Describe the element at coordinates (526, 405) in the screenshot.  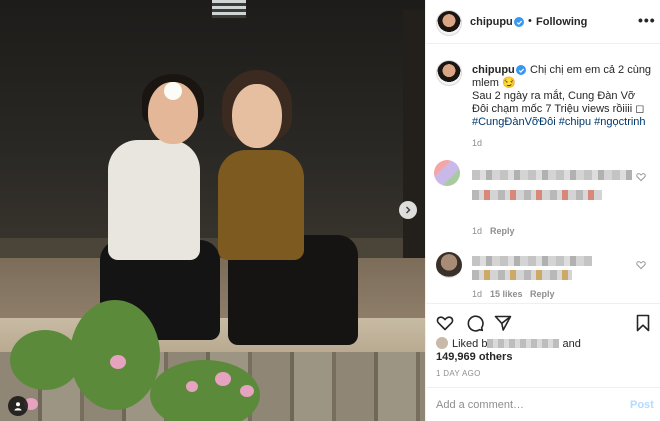
I see `comment-input` at that location.